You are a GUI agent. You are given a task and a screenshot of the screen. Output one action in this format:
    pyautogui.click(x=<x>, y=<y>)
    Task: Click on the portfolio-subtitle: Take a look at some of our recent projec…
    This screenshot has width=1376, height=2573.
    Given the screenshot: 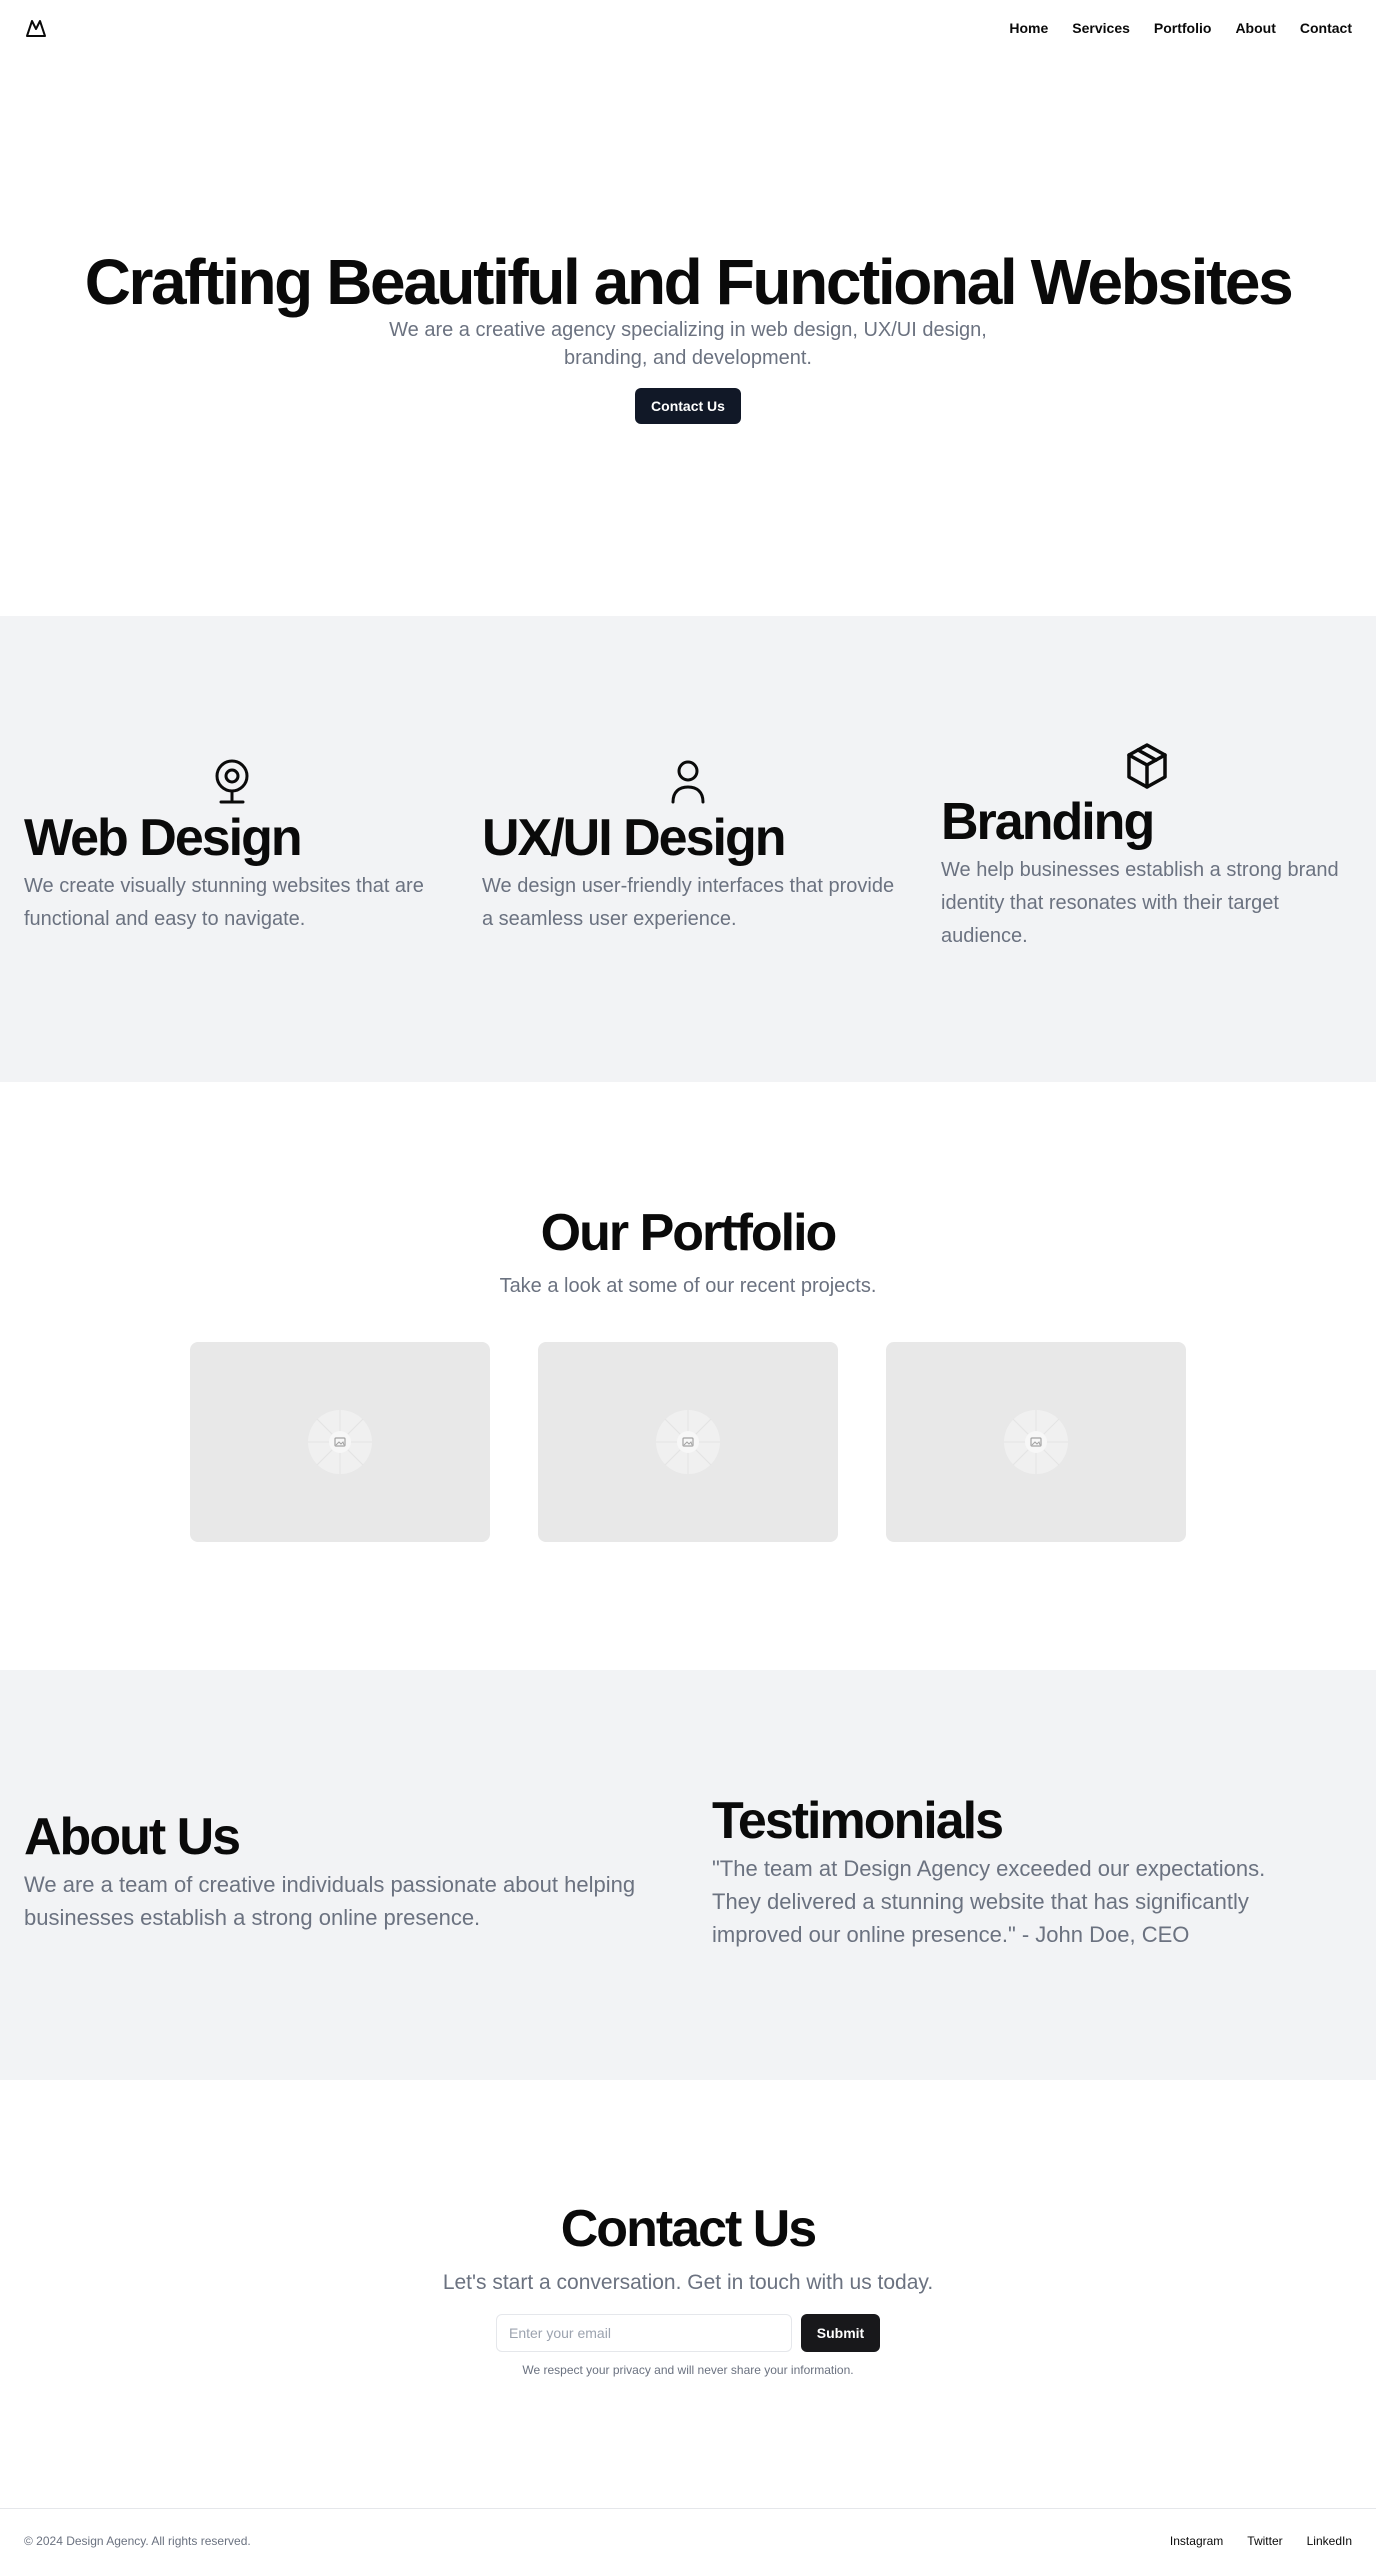 What is the action you would take?
    pyautogui.click(x=688, y=1286)
    